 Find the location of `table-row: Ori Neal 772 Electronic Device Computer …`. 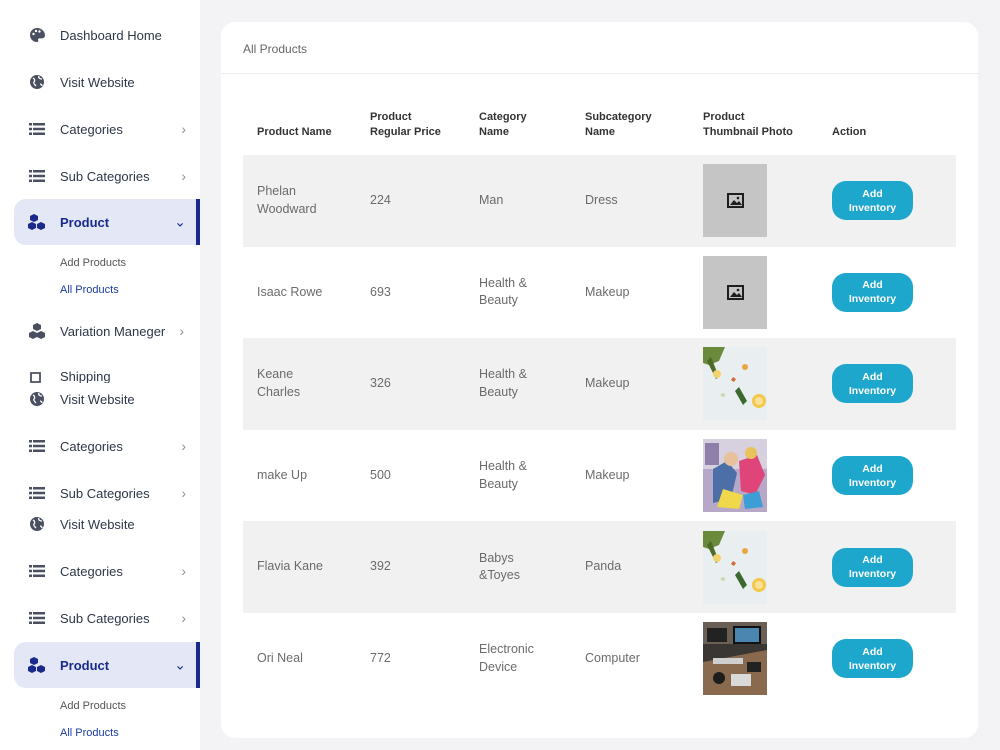

table-row: Ori Neal 772 Electronic Device Computer … is located at coordinates (599, 659).